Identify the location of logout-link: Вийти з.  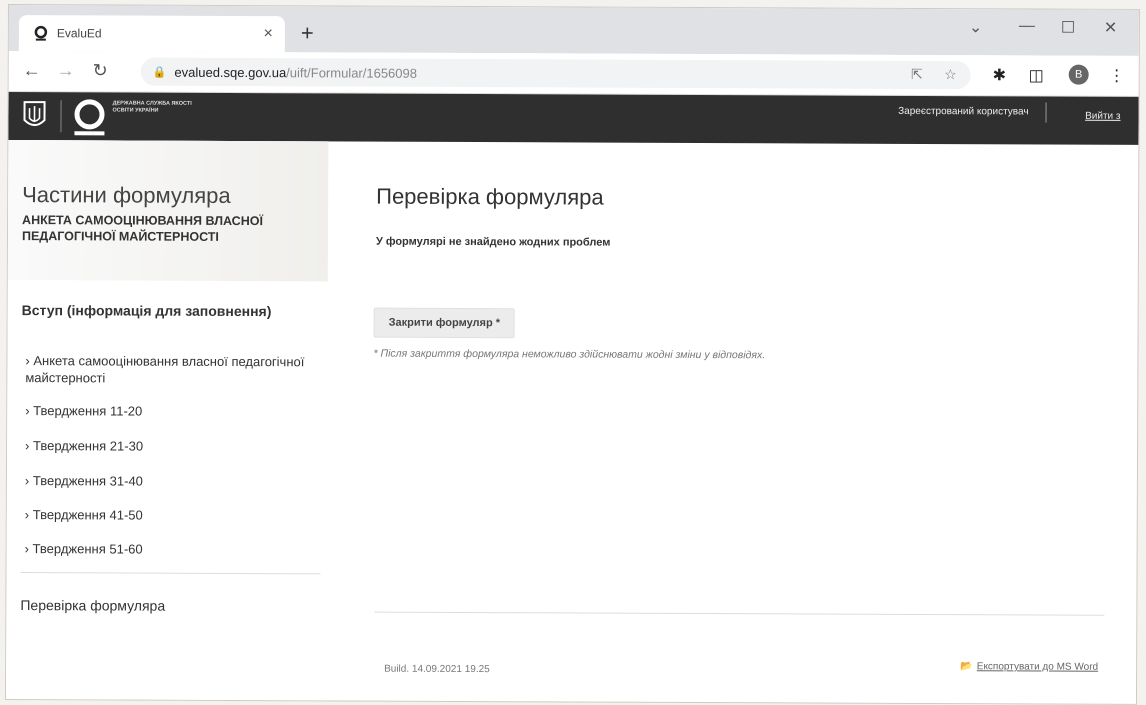
(1102, 116).